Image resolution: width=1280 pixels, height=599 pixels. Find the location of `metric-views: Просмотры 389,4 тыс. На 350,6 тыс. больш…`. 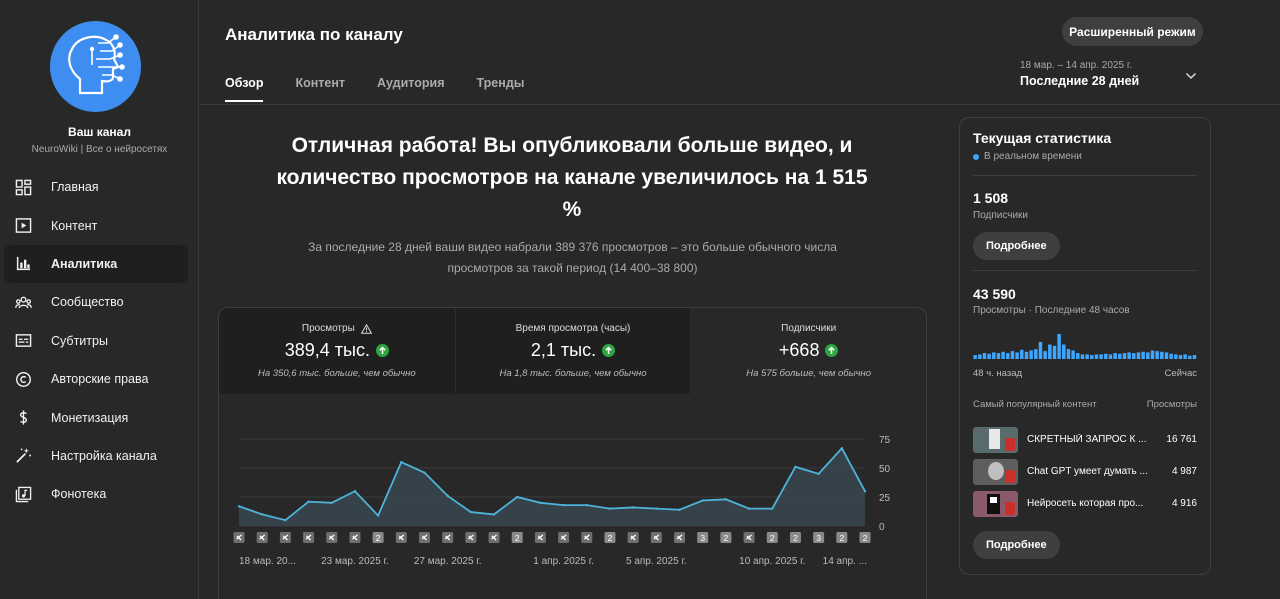

metric-views: Просмотры 389,4 тыс. На 350,6 тыс. больш… is located at coordinates (337, 351).